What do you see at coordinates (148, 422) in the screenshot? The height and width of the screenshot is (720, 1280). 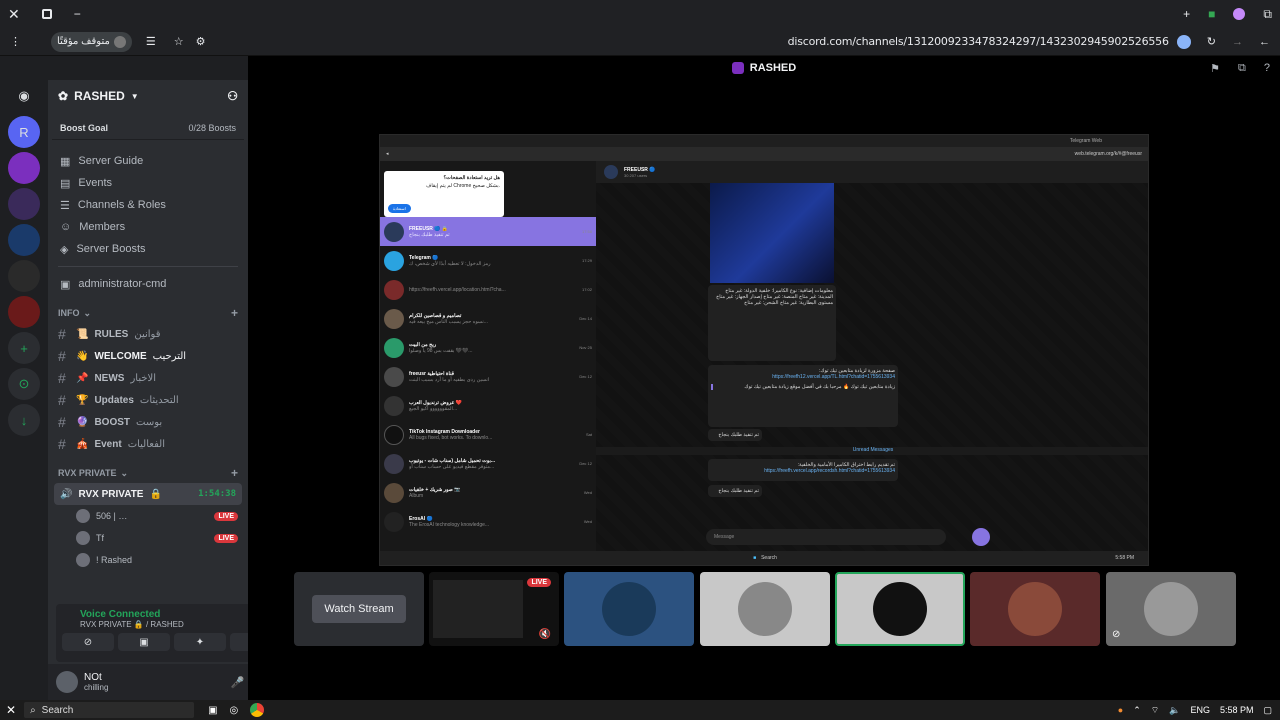 I see `channel-boost: # 🔮 BOOST بوست` at bounding box center [148, 422].